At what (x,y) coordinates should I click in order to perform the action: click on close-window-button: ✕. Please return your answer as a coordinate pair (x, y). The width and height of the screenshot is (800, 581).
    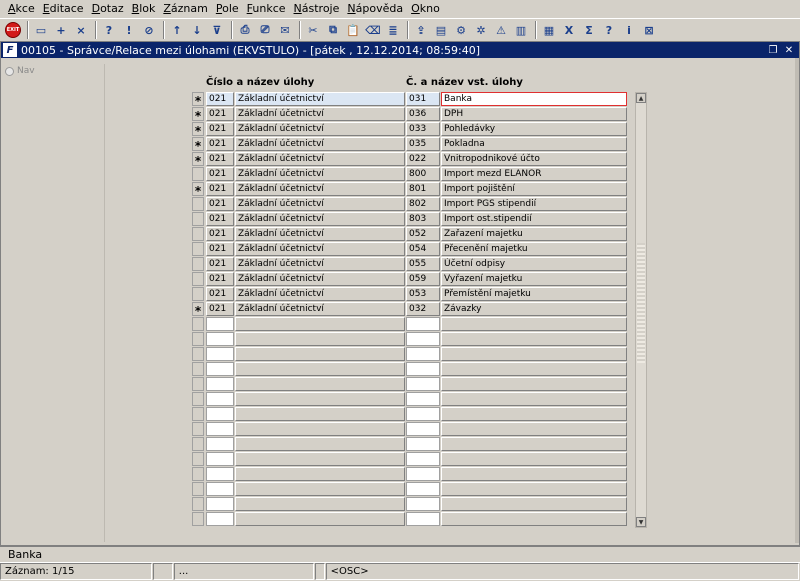
    Looking at the image, I should click on (789, 50).